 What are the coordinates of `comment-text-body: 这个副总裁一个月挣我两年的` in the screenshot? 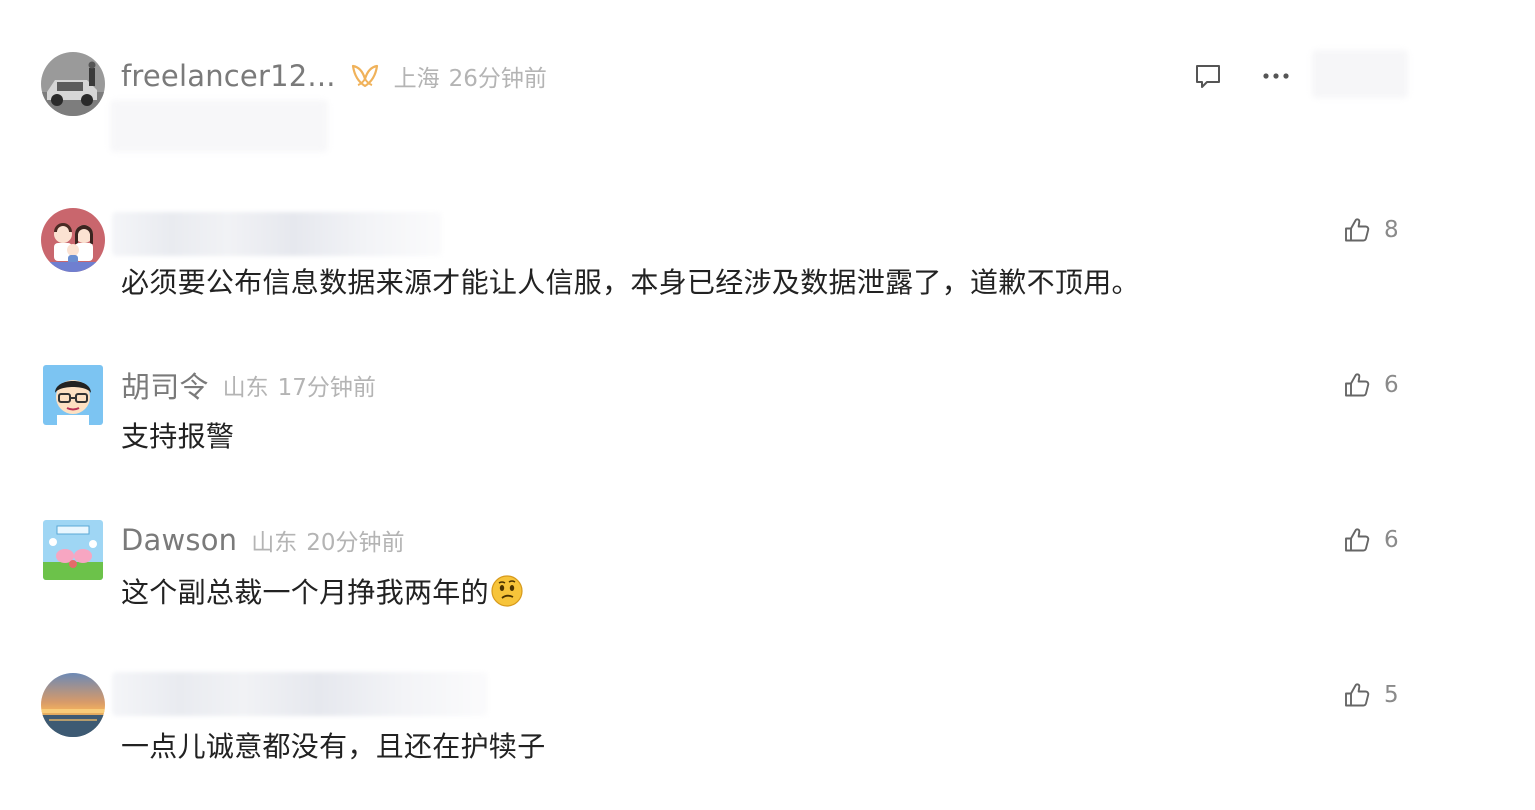 It's located at (305, 592).